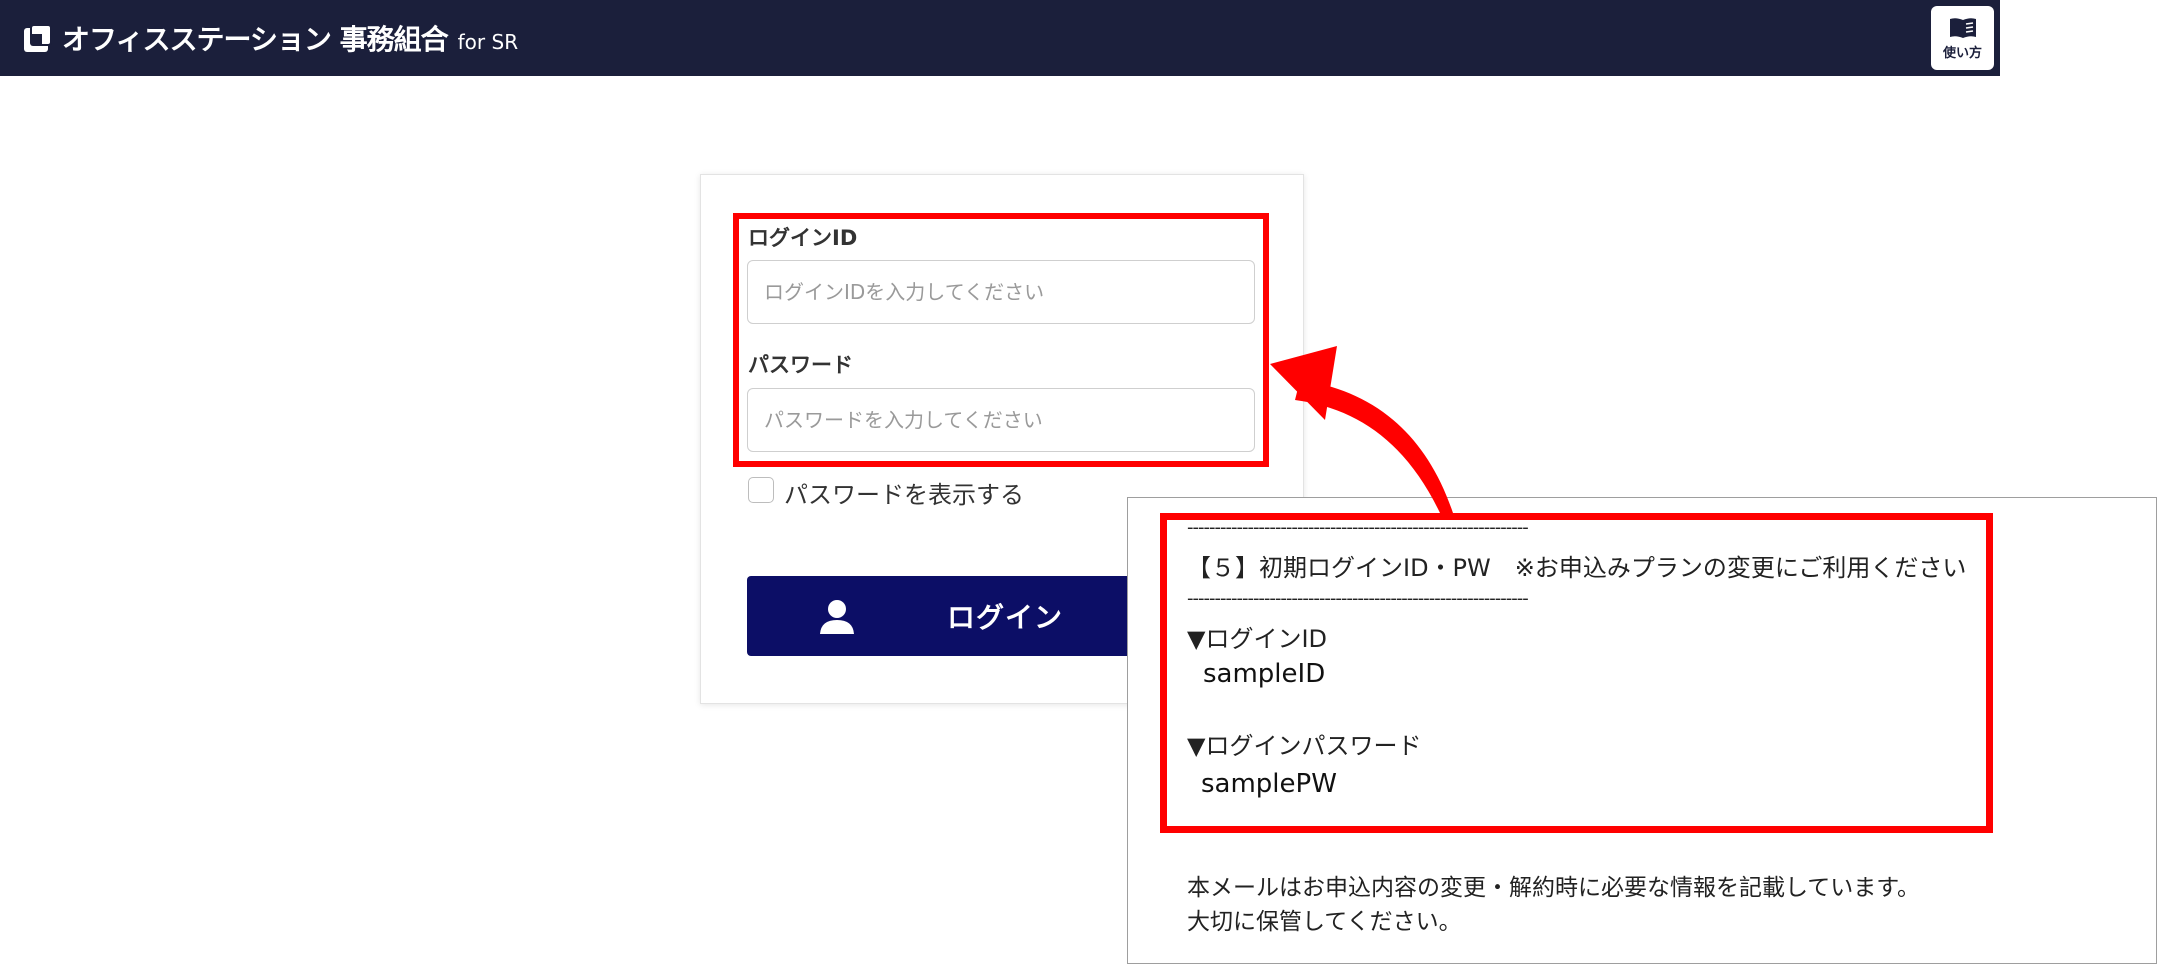 This screenshot has width=2157, height=964. I want to click on email-note-line-2: 大切に保管してください。, so click(1324, 922).